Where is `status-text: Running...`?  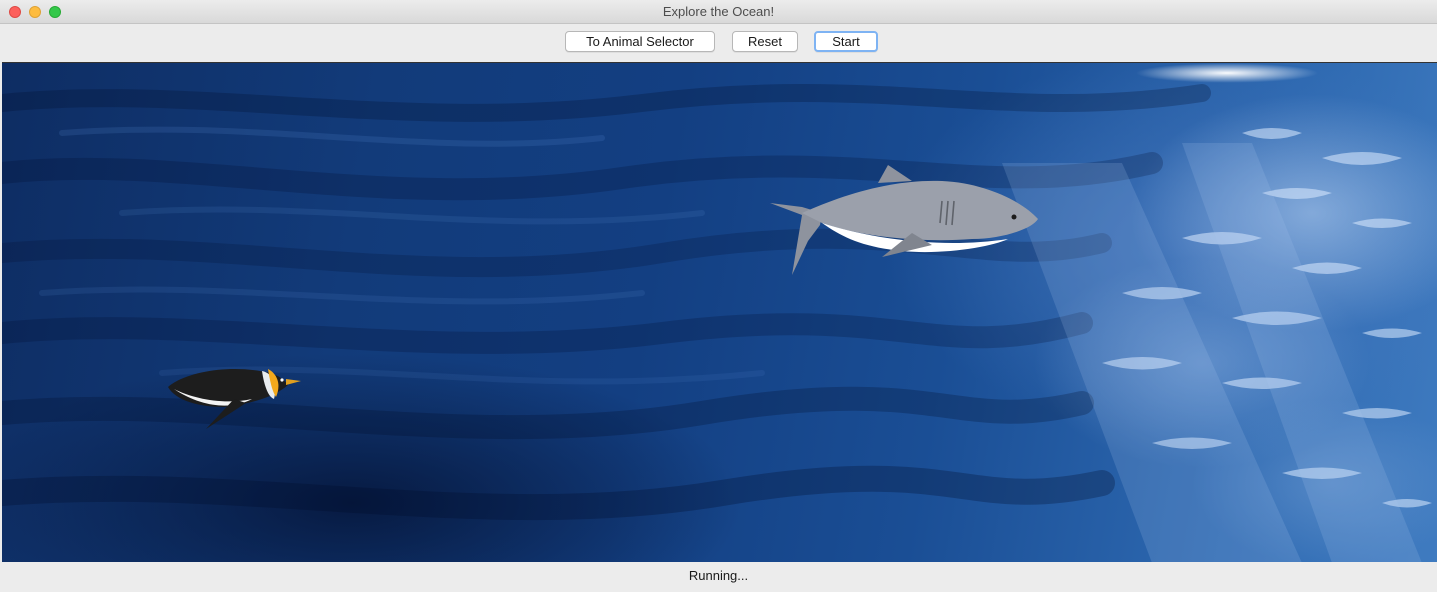 status-text: Running... is located at coordinates (718, 575).